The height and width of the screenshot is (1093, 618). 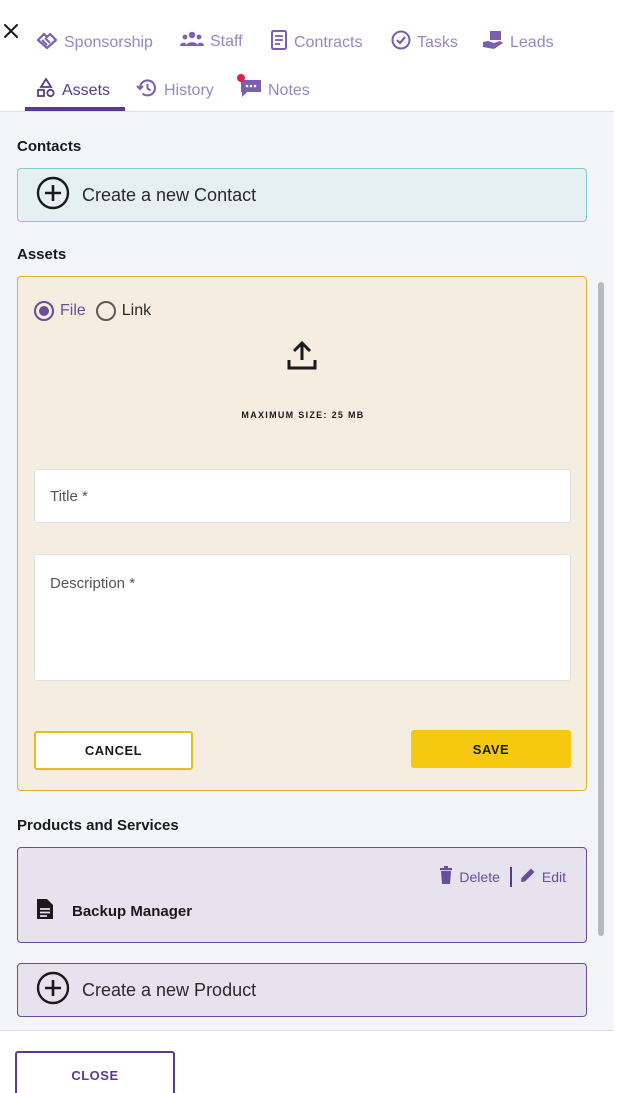 What do you see at coordinates (49, 146) in the screenshot?
I see `contacts-heading: Contacts` at bounding box center [49, 146].